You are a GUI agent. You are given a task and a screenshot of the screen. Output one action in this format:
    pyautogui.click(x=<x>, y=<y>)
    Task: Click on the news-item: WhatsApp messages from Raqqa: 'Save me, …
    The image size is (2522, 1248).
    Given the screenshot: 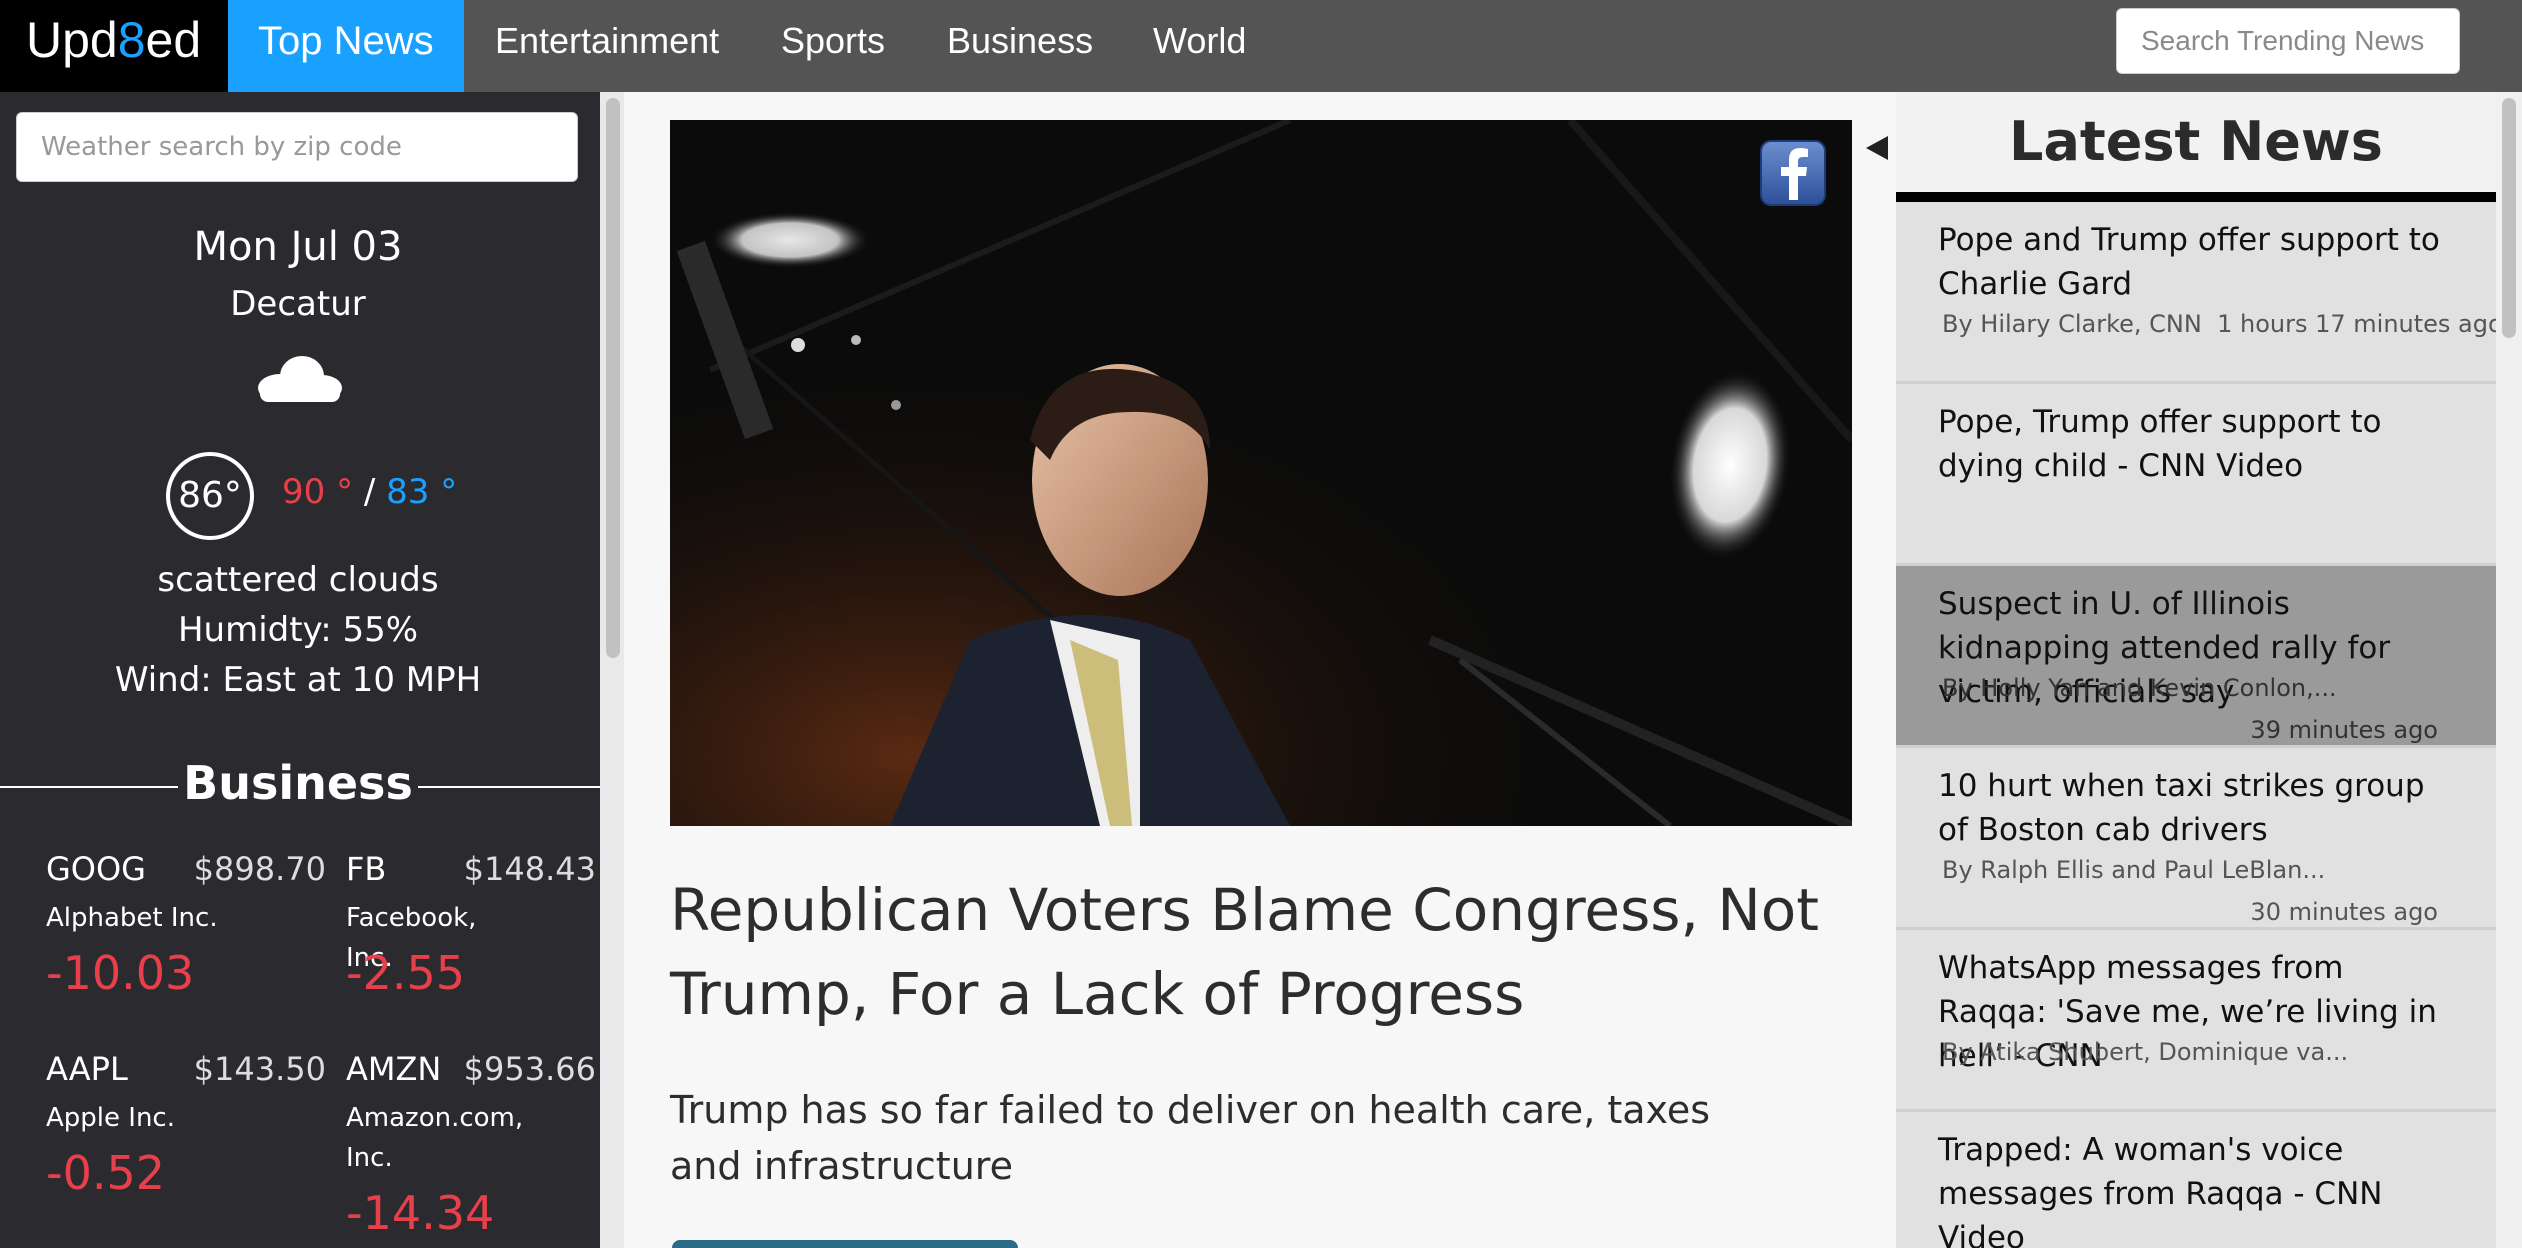 What is the action you would take?
    pyautogui.click(x=2196, y=1021)
    